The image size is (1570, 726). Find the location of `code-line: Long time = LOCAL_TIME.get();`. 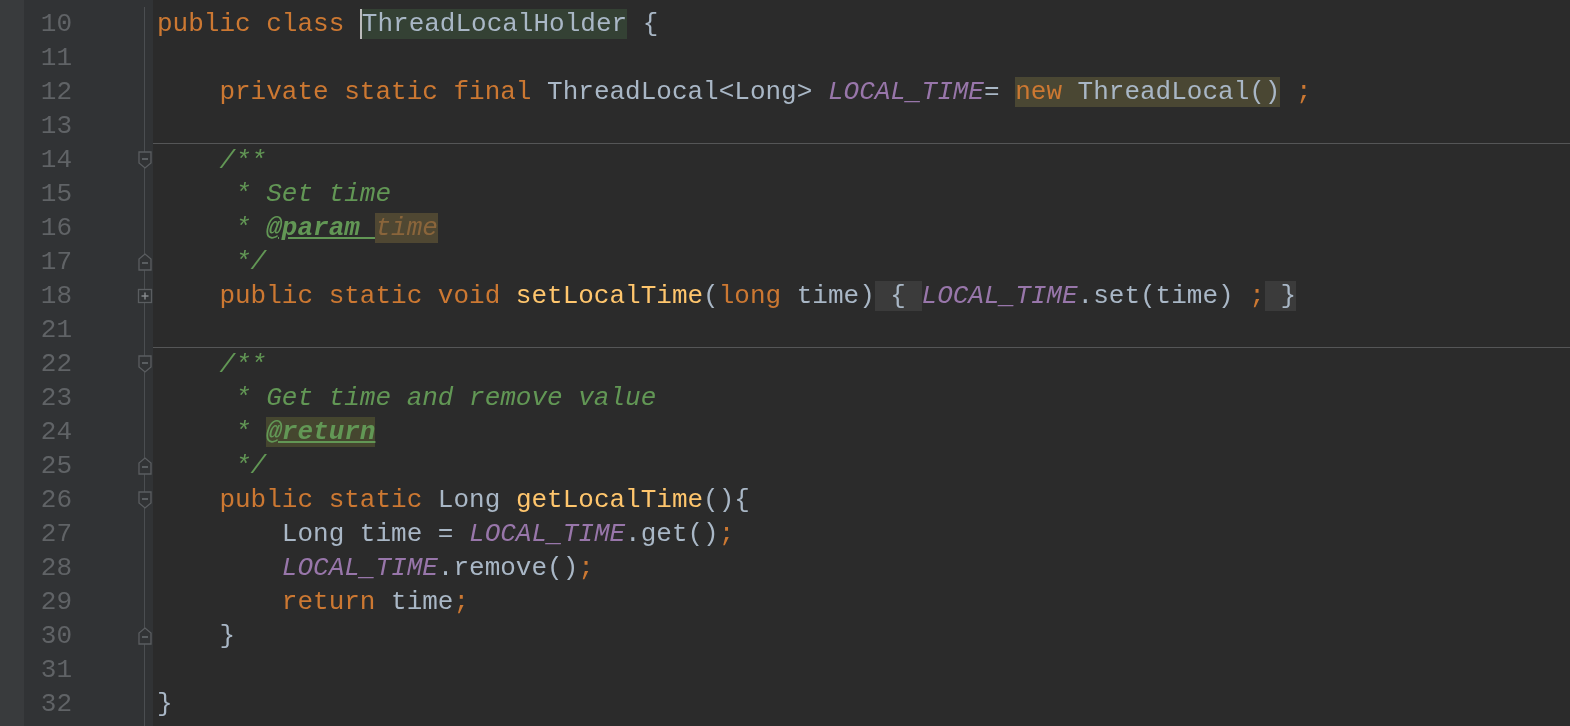

code-line: Long time = LOCAL_TIME.get(); is located at coordinates (507, 534).